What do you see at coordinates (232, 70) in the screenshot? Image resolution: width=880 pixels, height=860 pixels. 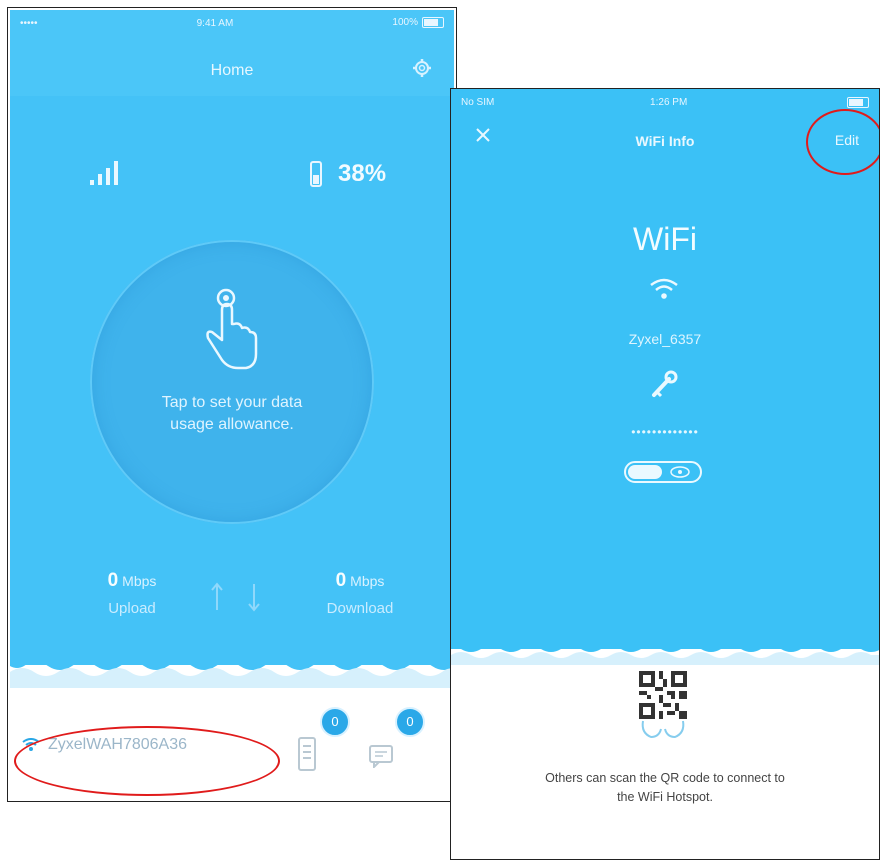 I see `page-title: Home` at bounding box center [232, 70].